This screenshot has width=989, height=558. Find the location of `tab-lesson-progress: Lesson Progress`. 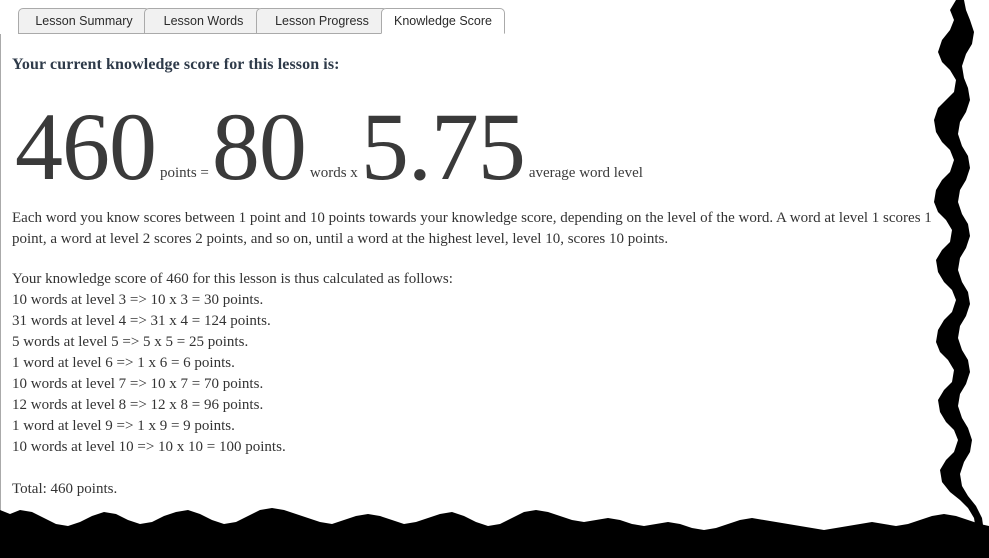

tab-lesson-progress: Lesson Progress is located at coordinates (322, 21).